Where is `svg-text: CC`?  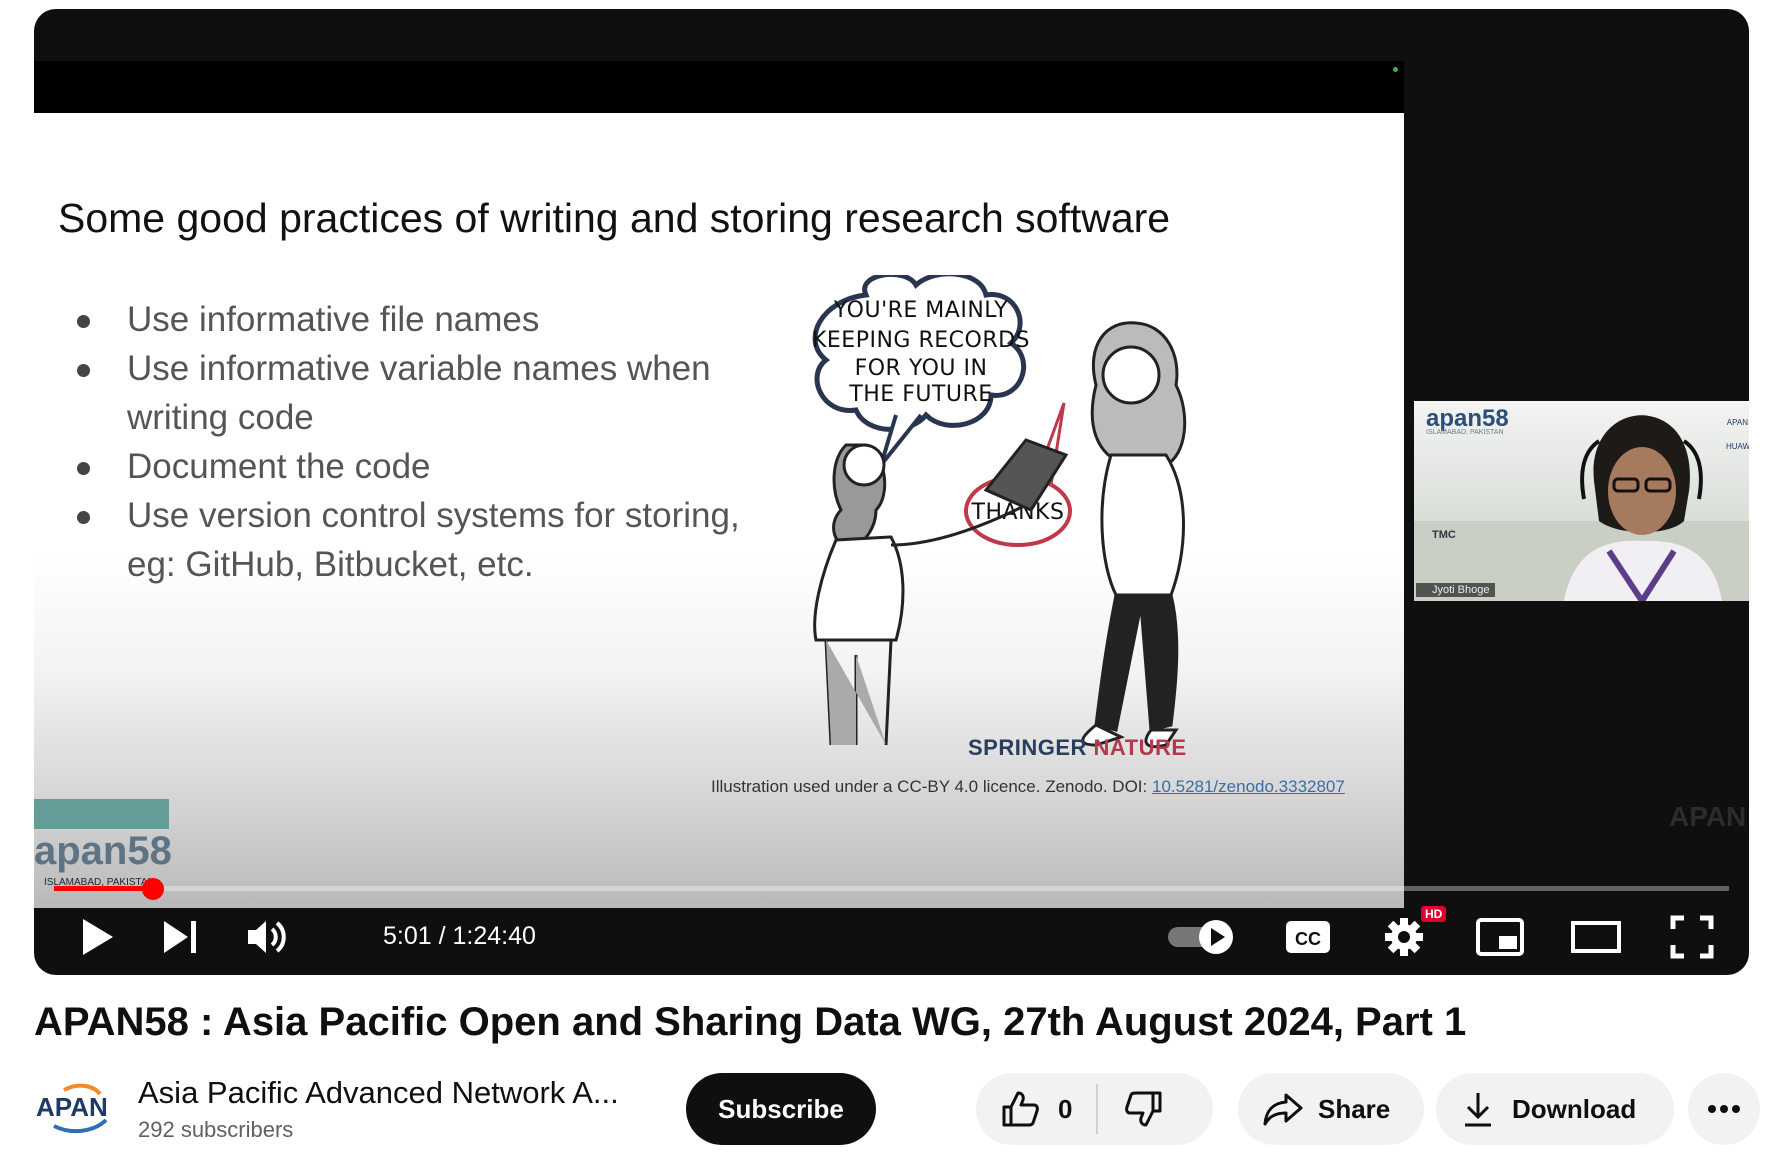
svg-text: CC is located at coordinates (1308, 939).